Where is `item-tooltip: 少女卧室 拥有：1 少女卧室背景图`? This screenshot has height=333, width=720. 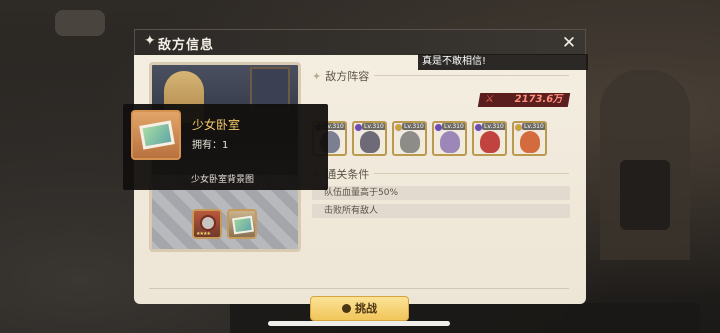 item-tooltip: 少女卧室 拥有：1 少女卧室背景图 is located at coordinates (225, 147).